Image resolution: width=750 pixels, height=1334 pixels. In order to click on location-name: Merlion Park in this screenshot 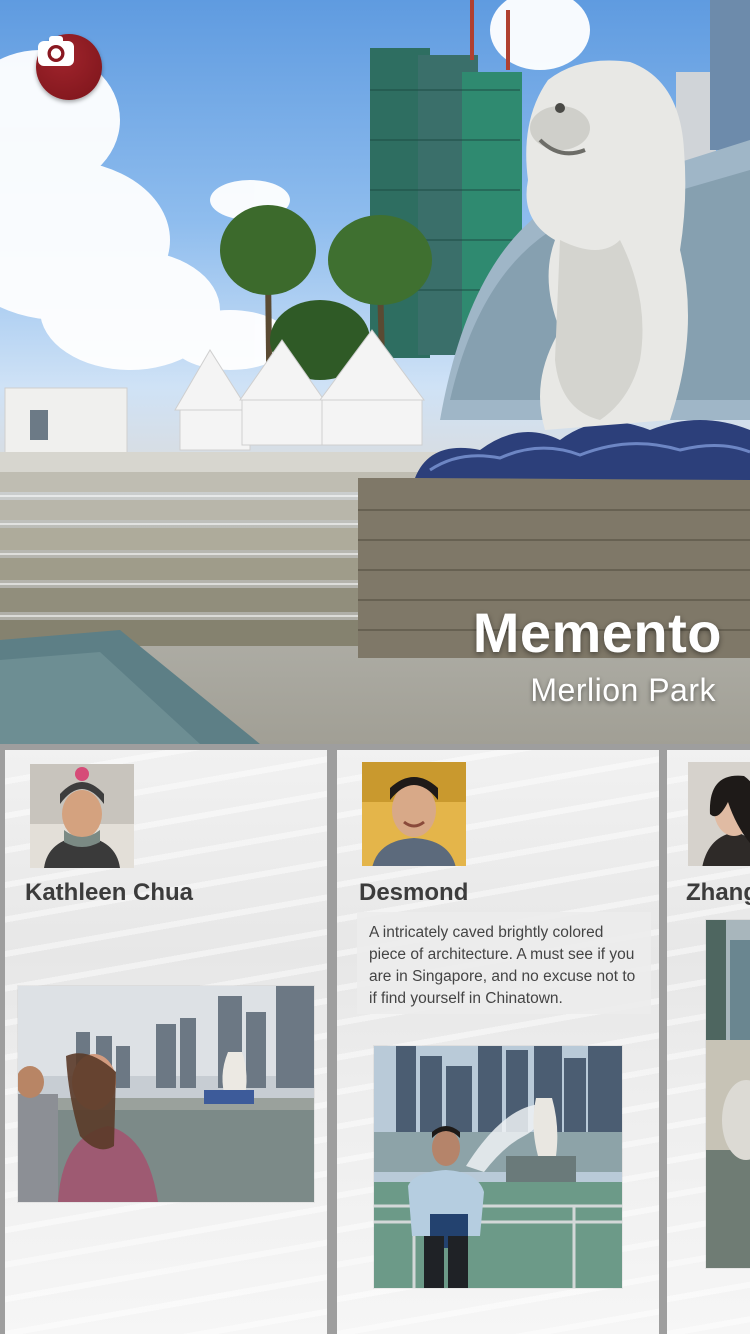, I will do `click(623, 690)`.